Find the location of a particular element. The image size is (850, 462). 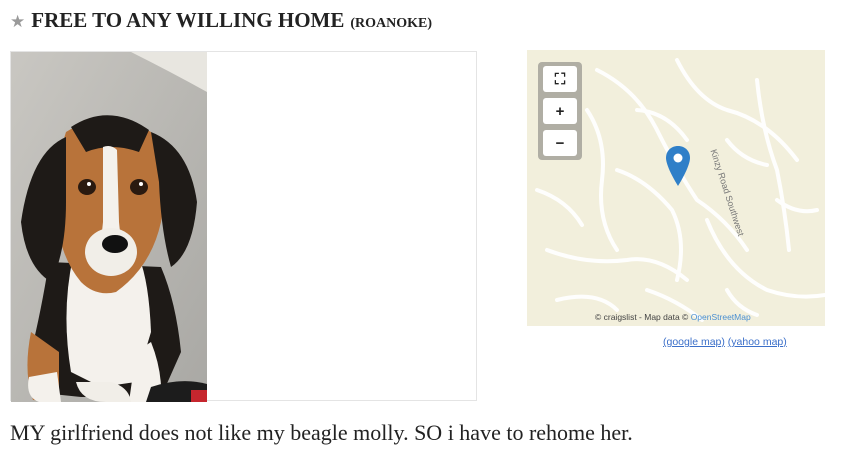

map-attribution: © craigslist - Map data © OpenStreetMap is located at coordinates (673, 317).